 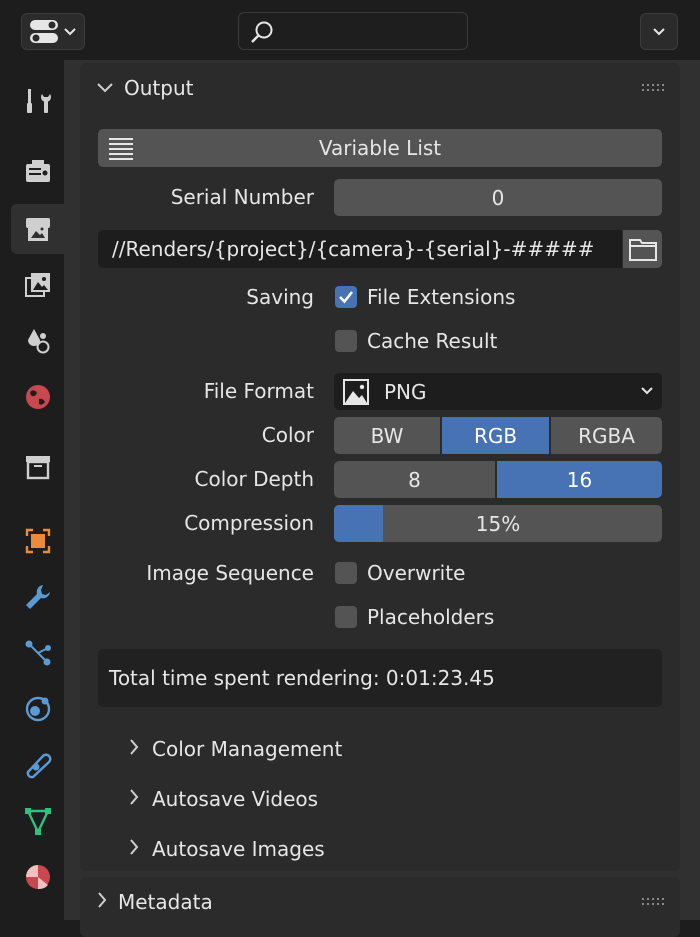 What do you see at coordinates (280, 297) in the screenshot?
I see `saving-label: Saving` at bounding box center [280, 297].